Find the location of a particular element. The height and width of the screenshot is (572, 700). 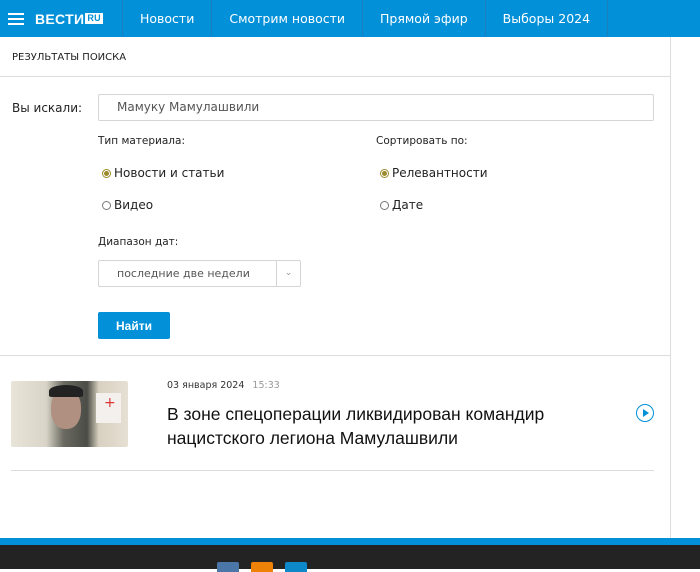

radio-date: Дате is located at coordinates (401, 205).